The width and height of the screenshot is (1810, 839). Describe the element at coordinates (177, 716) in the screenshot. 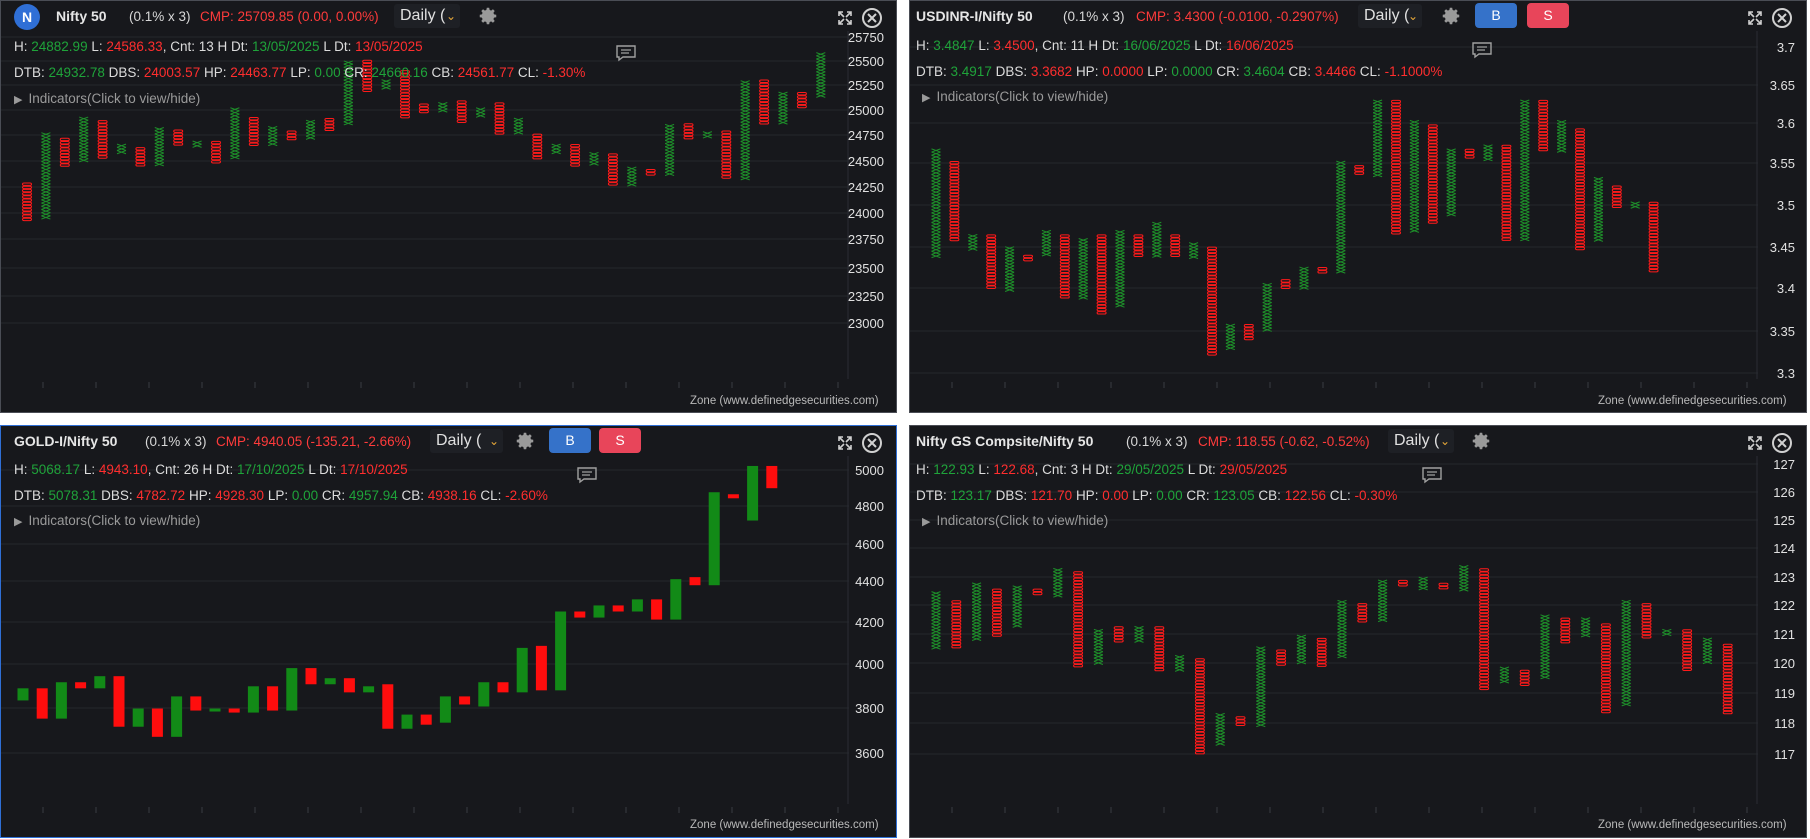

I see `candle-up` at that location.